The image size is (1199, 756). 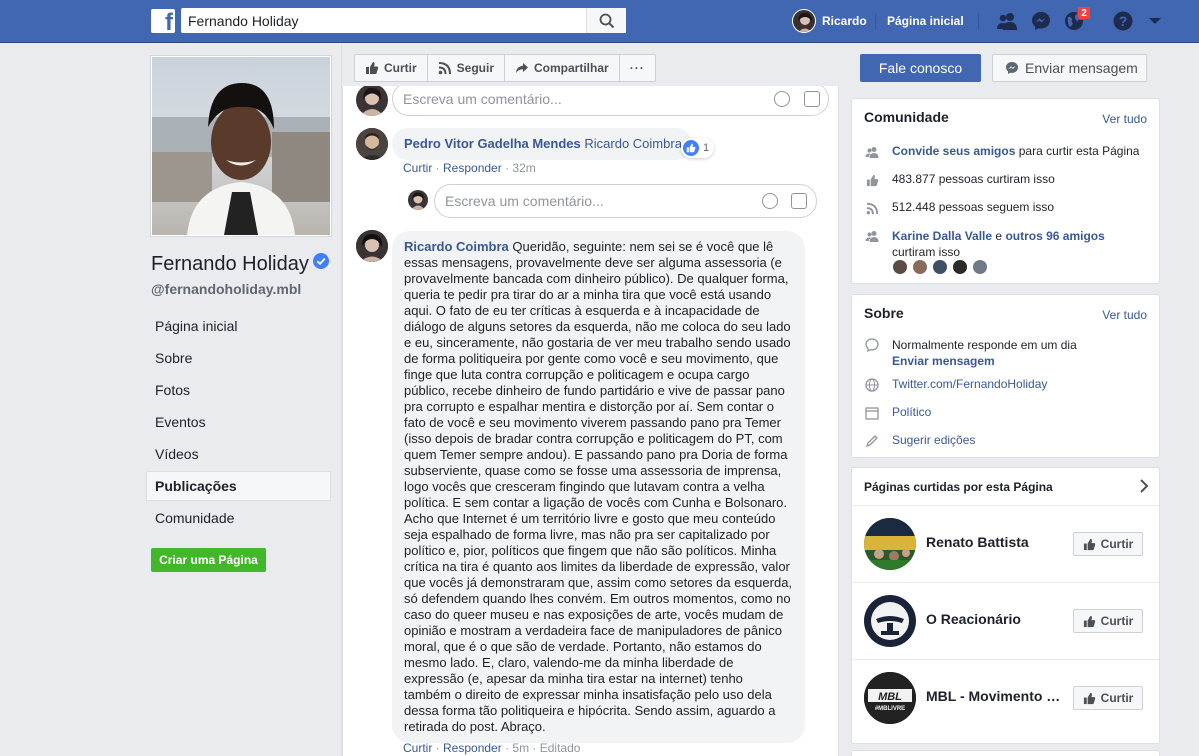 I want to click on search-button, so click(x=606, y=20).